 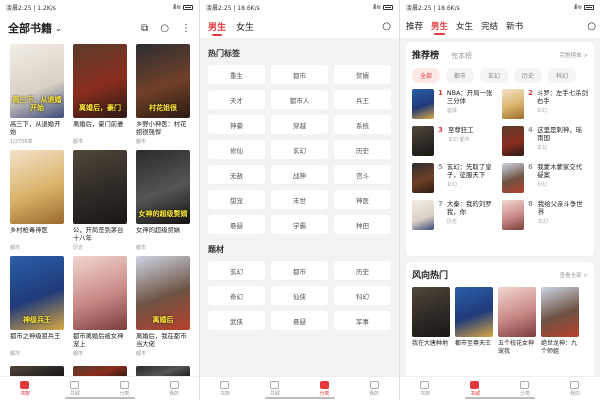 What do you see at coordinates (545, 141) in the screenshot?
I see `rank-item: 4 这里是刺神，瑶雨国 玄幻` at bounding box center [545, 141].